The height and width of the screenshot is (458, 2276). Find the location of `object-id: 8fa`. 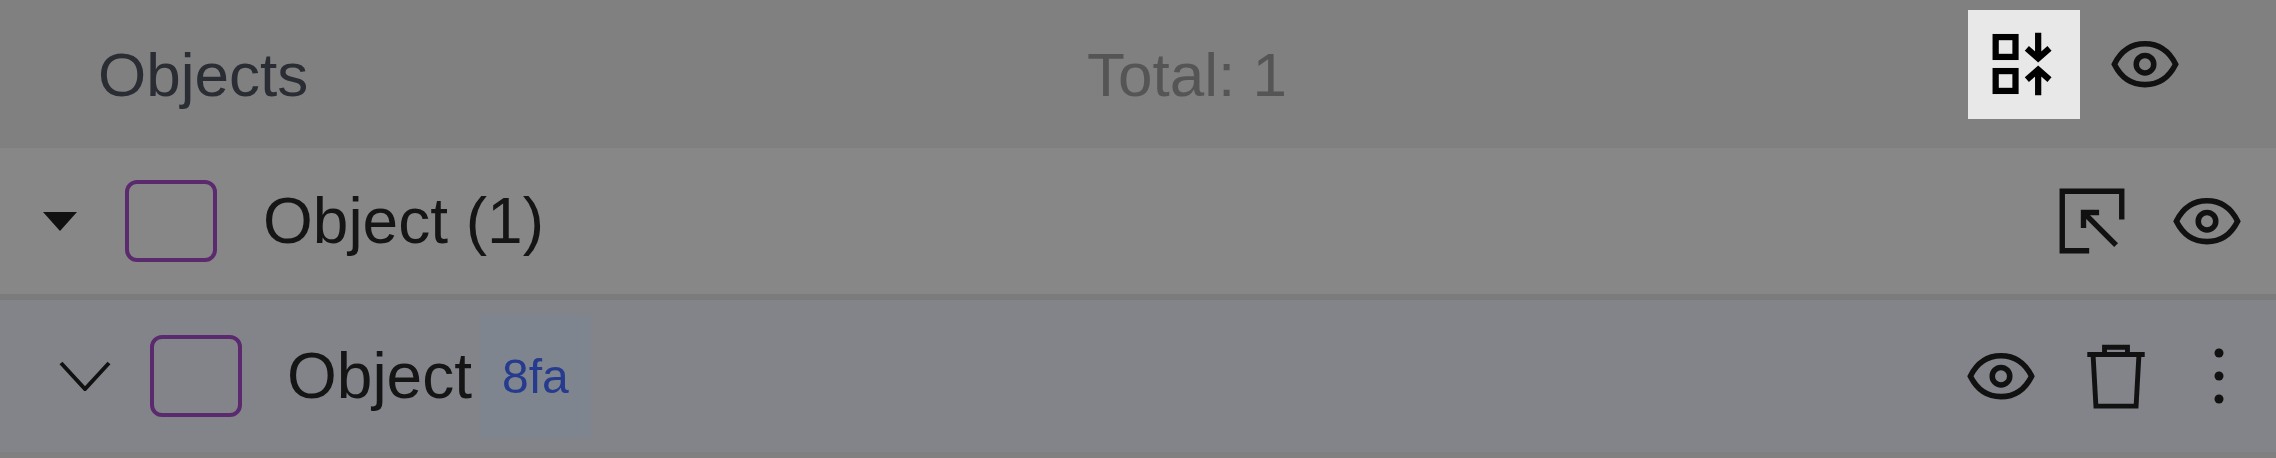

object-id: 8fa is located at coordinates (535, 376).